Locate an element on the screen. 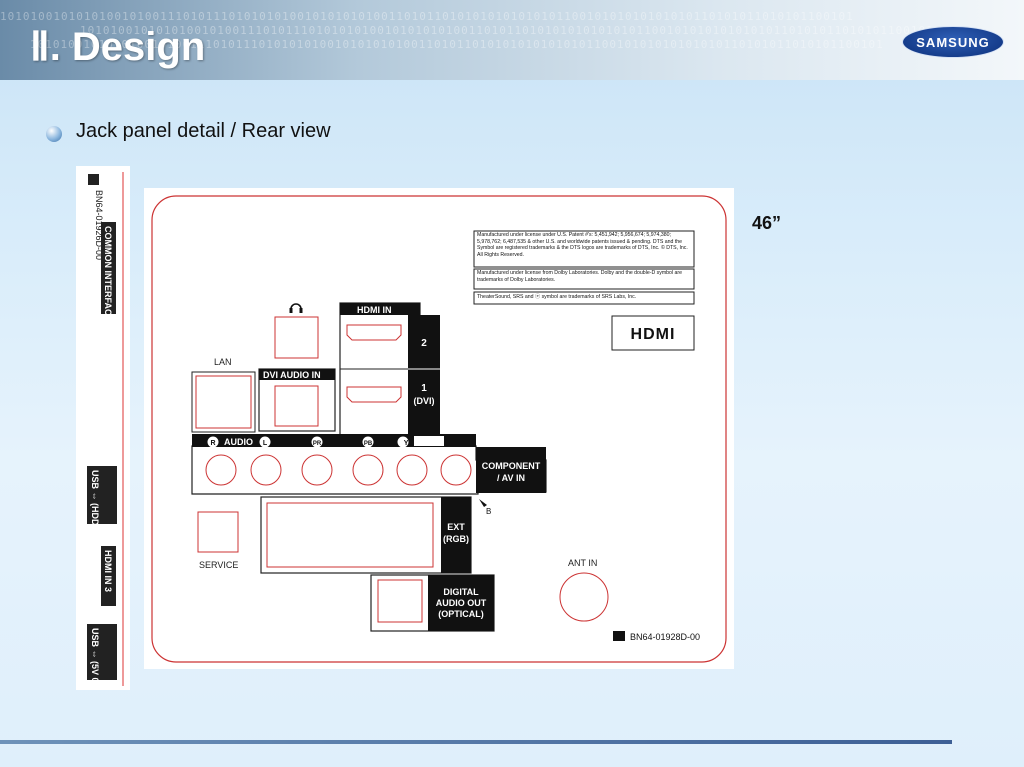 The height and width of the screenshot is (767, 1024). dvi-audio-jack is located at coordinates (296, 406).